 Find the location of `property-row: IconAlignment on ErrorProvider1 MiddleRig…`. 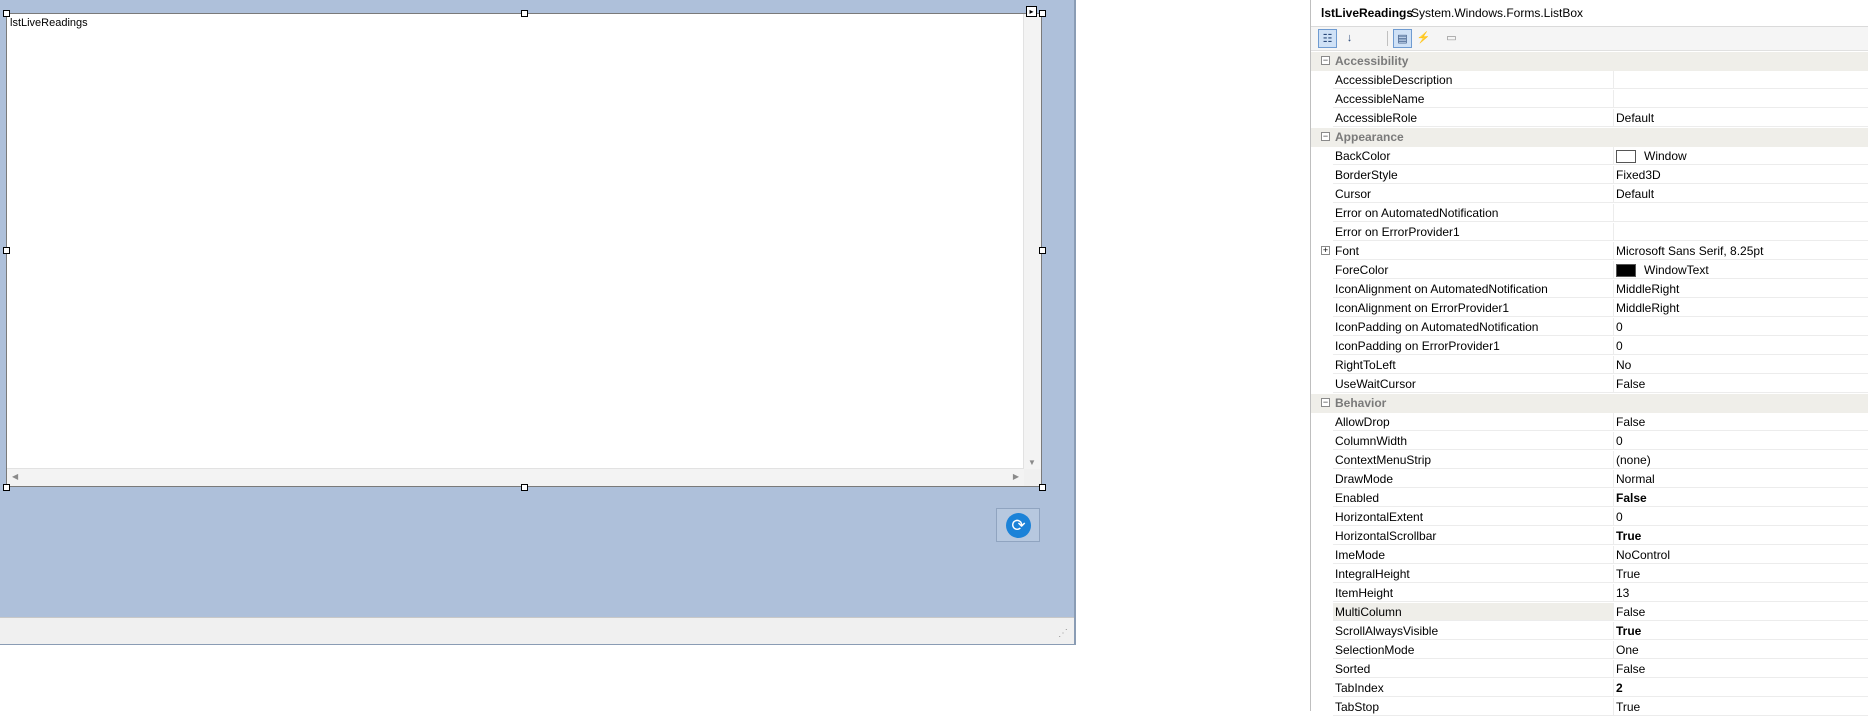

property-row: IconAlignment on ErrorProvider1 MiddleRig… is located at coordinates (1589, 308).